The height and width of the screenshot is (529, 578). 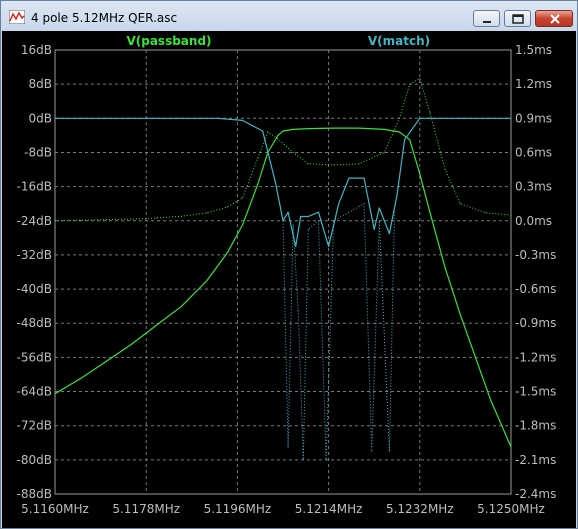 What do you see at coordinates (535, 494) in the screenshot?
I see `y-right-tick-label: -2.4ms` at bounding box center [535, 494].